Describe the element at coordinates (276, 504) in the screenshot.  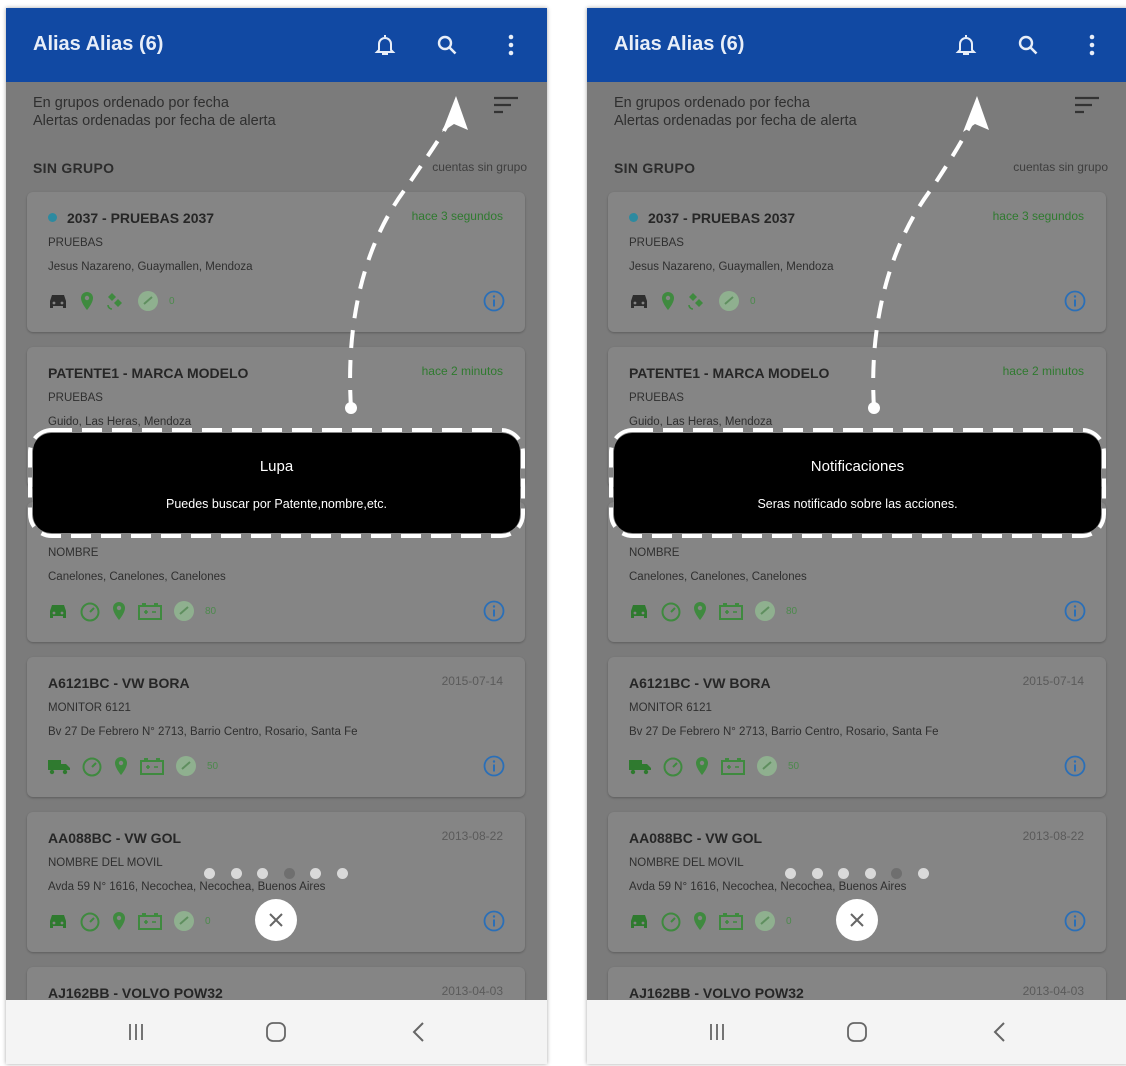
I see `tooltip-text: Puedes buscar por Patente,nombre,etc.` at that location.